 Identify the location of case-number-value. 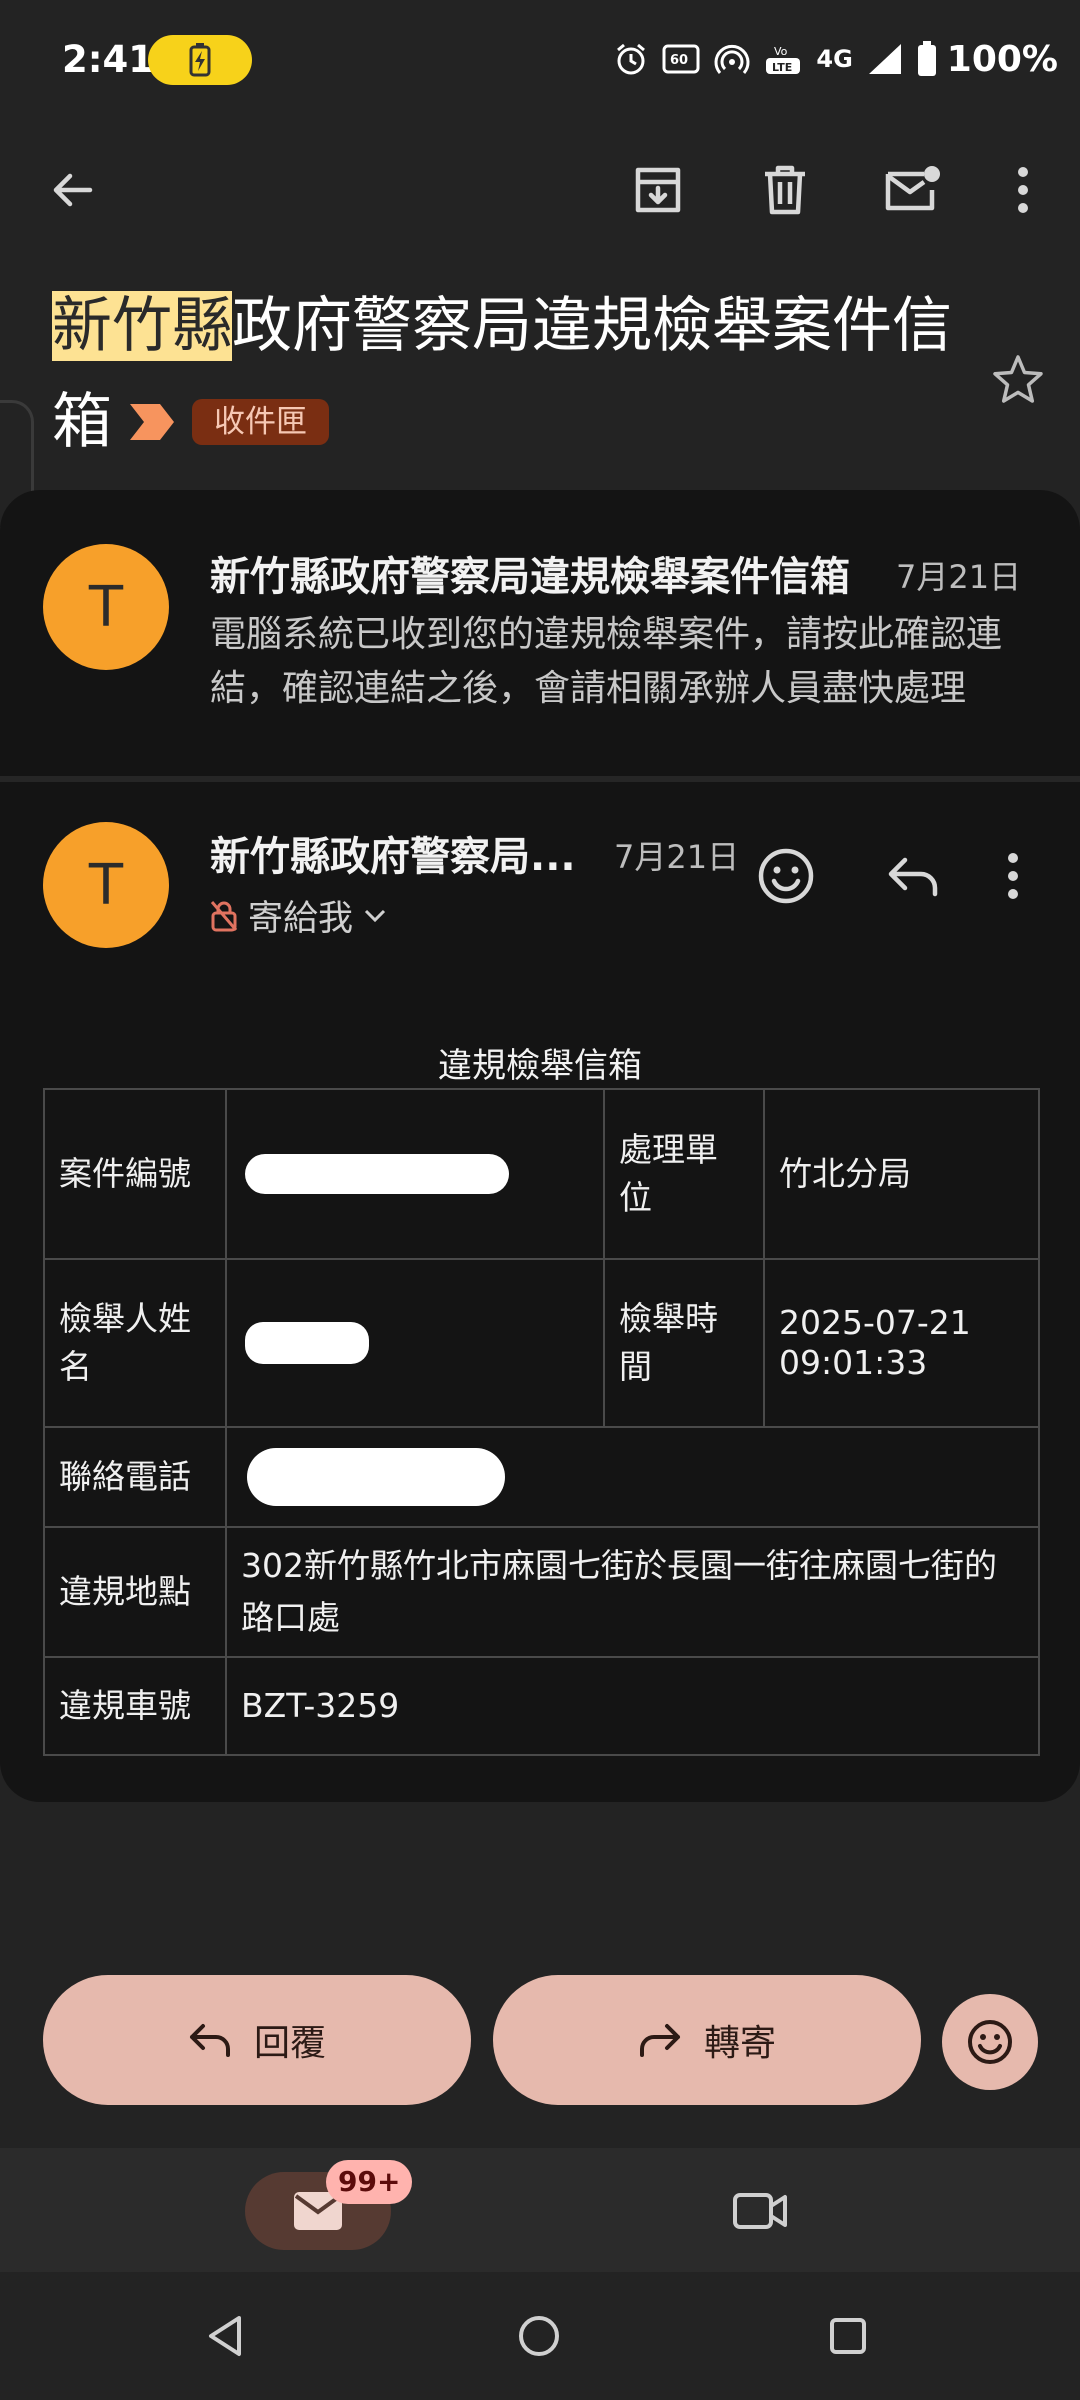
(415, 1174).